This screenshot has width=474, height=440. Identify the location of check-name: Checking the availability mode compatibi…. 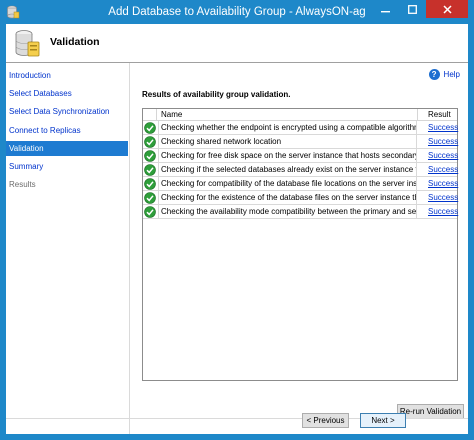
(287, 211).